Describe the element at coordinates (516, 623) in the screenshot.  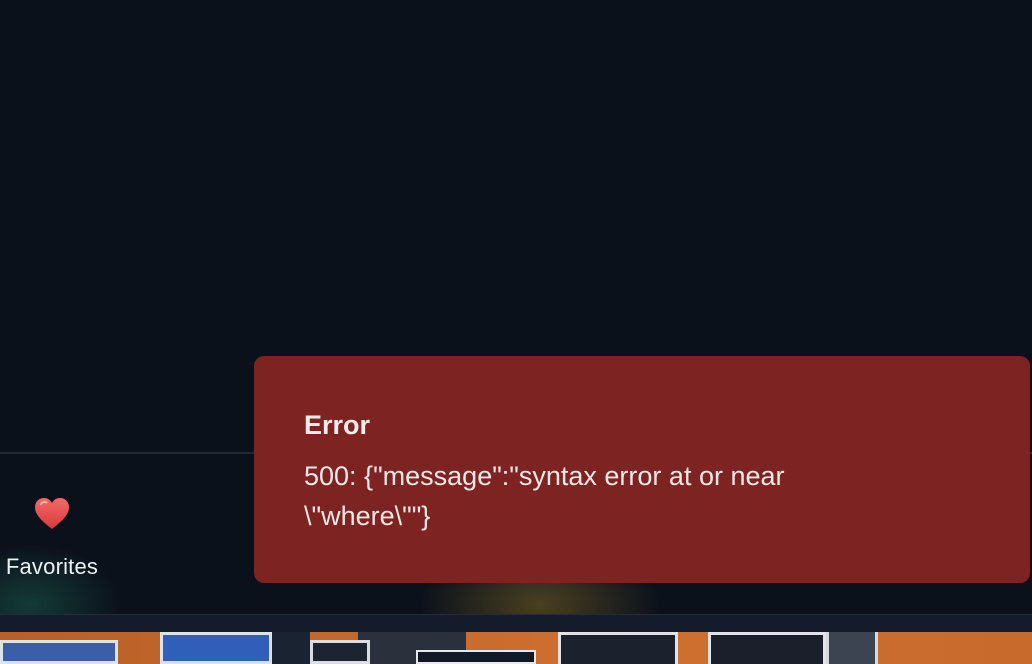
I see `dock-bottom-divider` at that location.